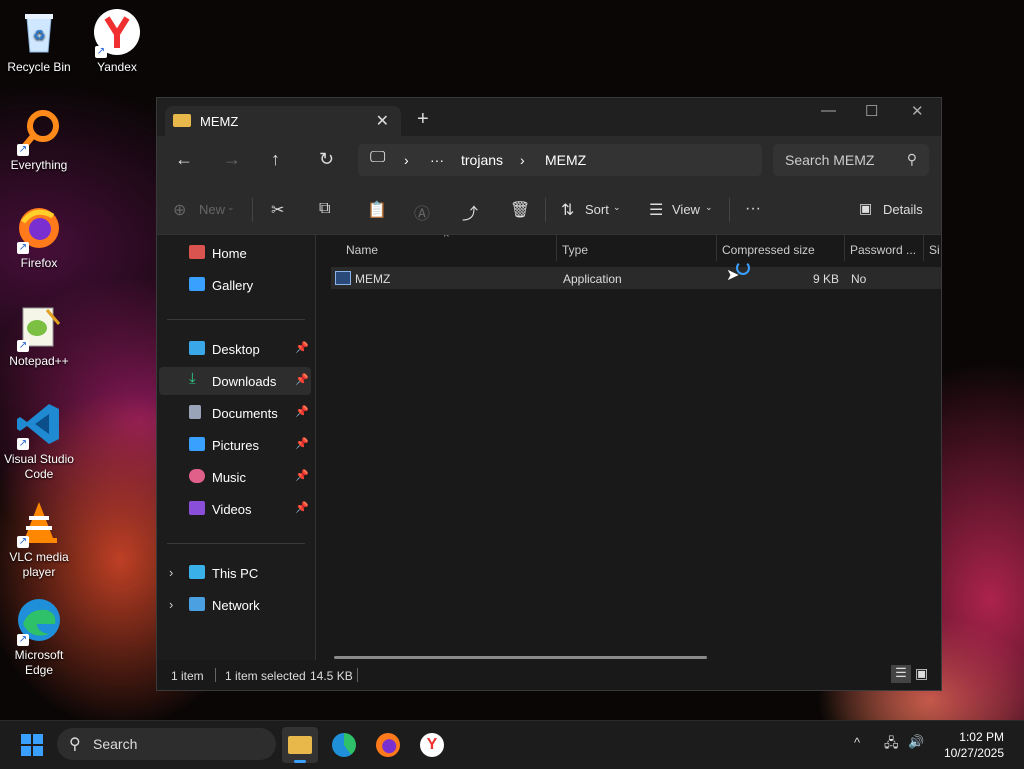 Image resolution: width=1024 pixels, height=769 pixels. Describe the element at coordinates (32, 745) in the screenshot. I see `start-button` at that location.